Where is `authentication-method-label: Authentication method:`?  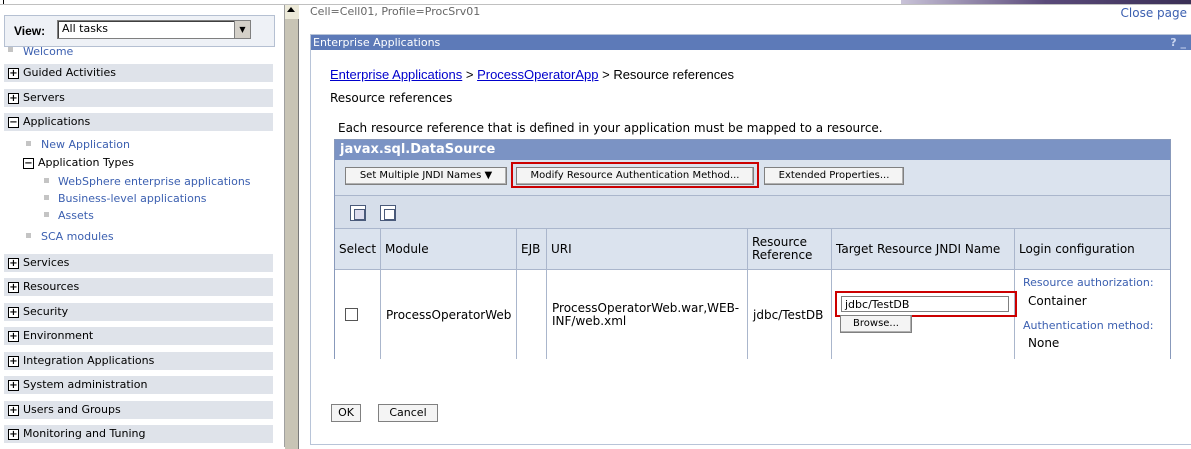 authentication-method-label: Authentication method: is located at coordinates (1088, 325).